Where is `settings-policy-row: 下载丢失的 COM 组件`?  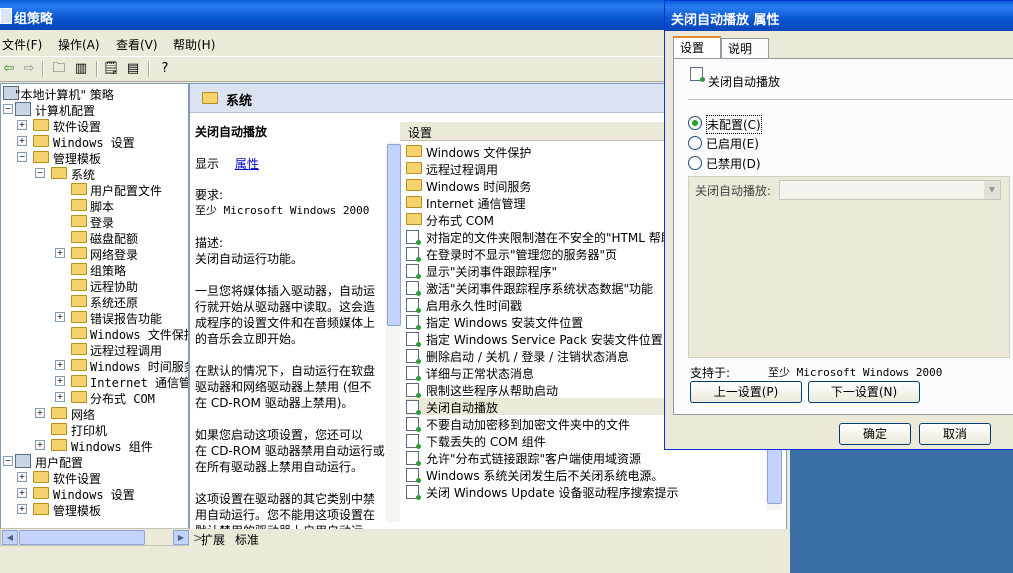
settings-policy-row: 下载丢失的 COM 组件 is located at coordinates (539, 440).